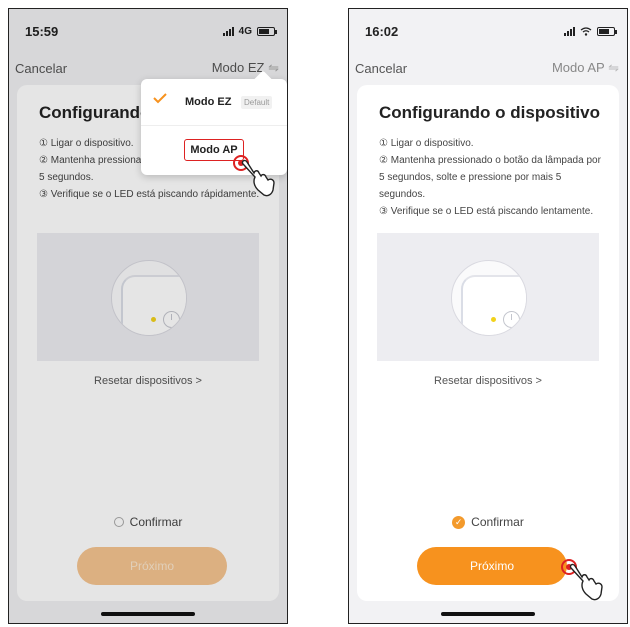 This screenshot has width=630, height=627. What do you see at coordinates (148, 31) in the screenshot?
I see `status-bar: 15:59 4G` at bounding box center [148, 31].